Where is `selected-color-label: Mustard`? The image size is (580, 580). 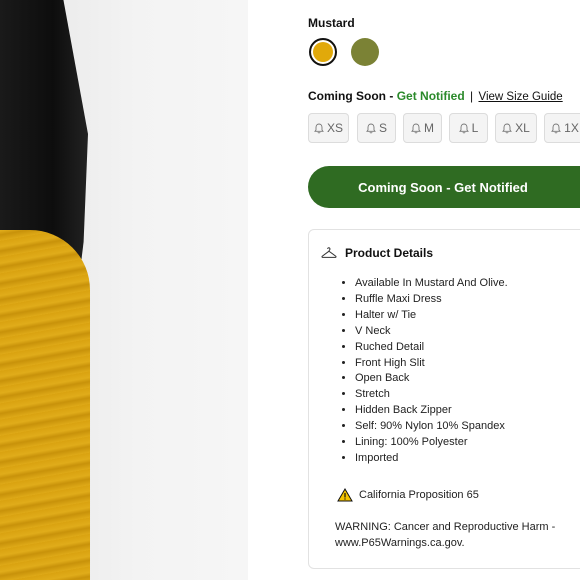
selected-color-label: Mustard is located at coordinates (331, 23).